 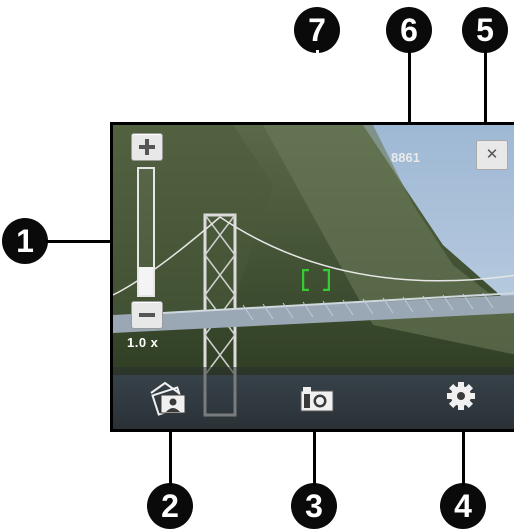 What do you see at coordinates (146, 281) in the screenshot?
I see `zoom-slider-fill` at bounding box center [146, 281].